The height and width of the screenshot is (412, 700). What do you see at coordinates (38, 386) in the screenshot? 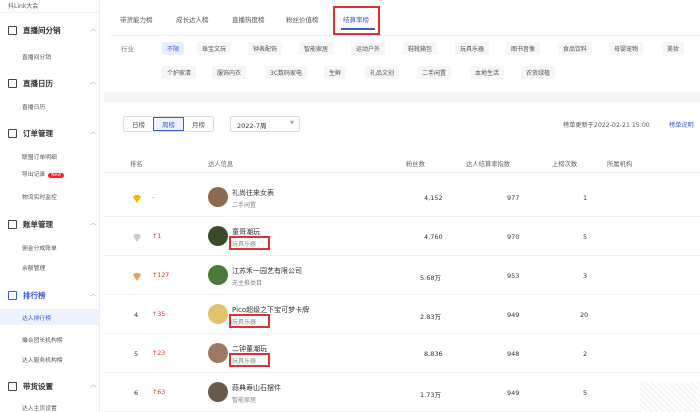
I see `section-title: 带货设置` at bounding box center [38, 386].